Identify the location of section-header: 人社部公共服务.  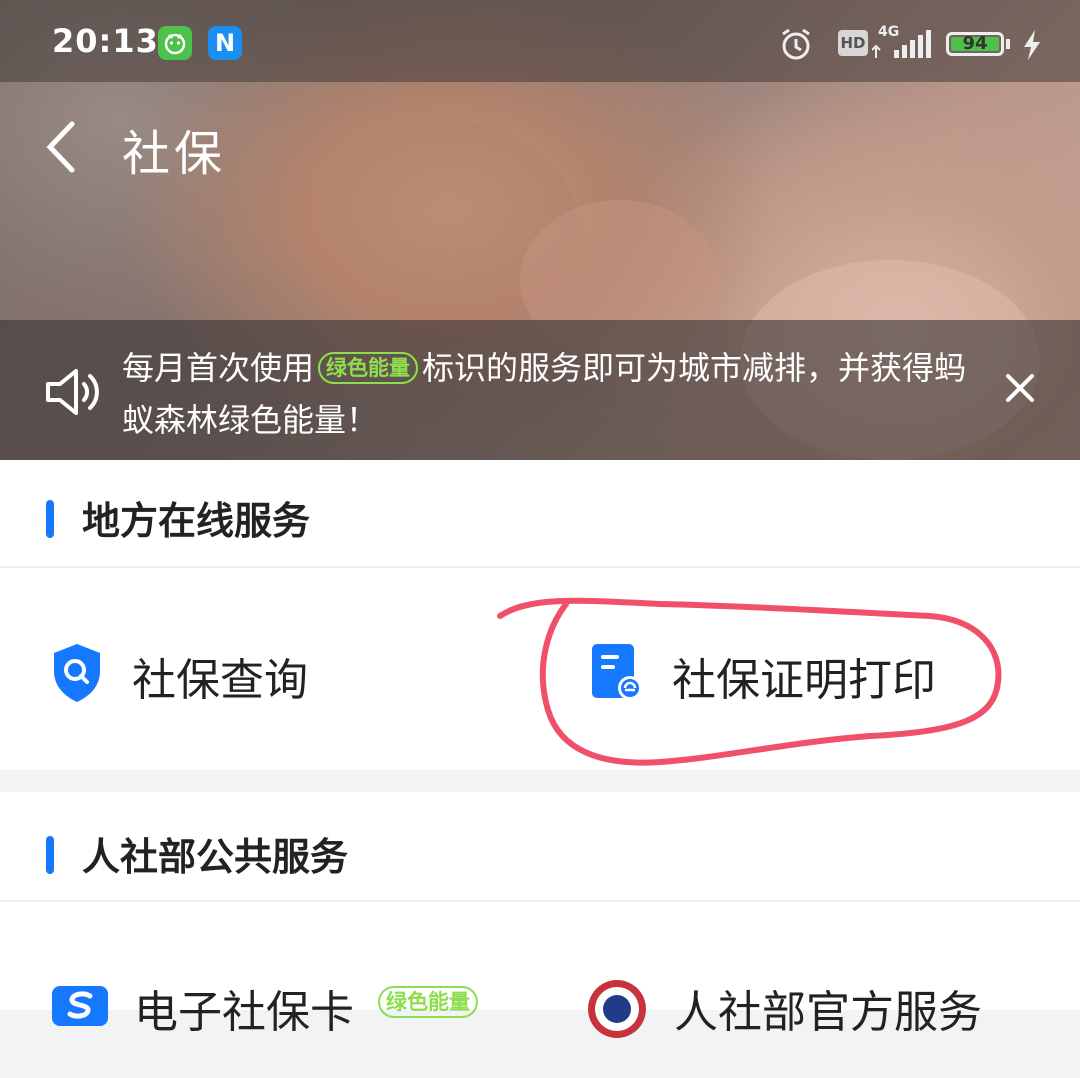
(540, 847).